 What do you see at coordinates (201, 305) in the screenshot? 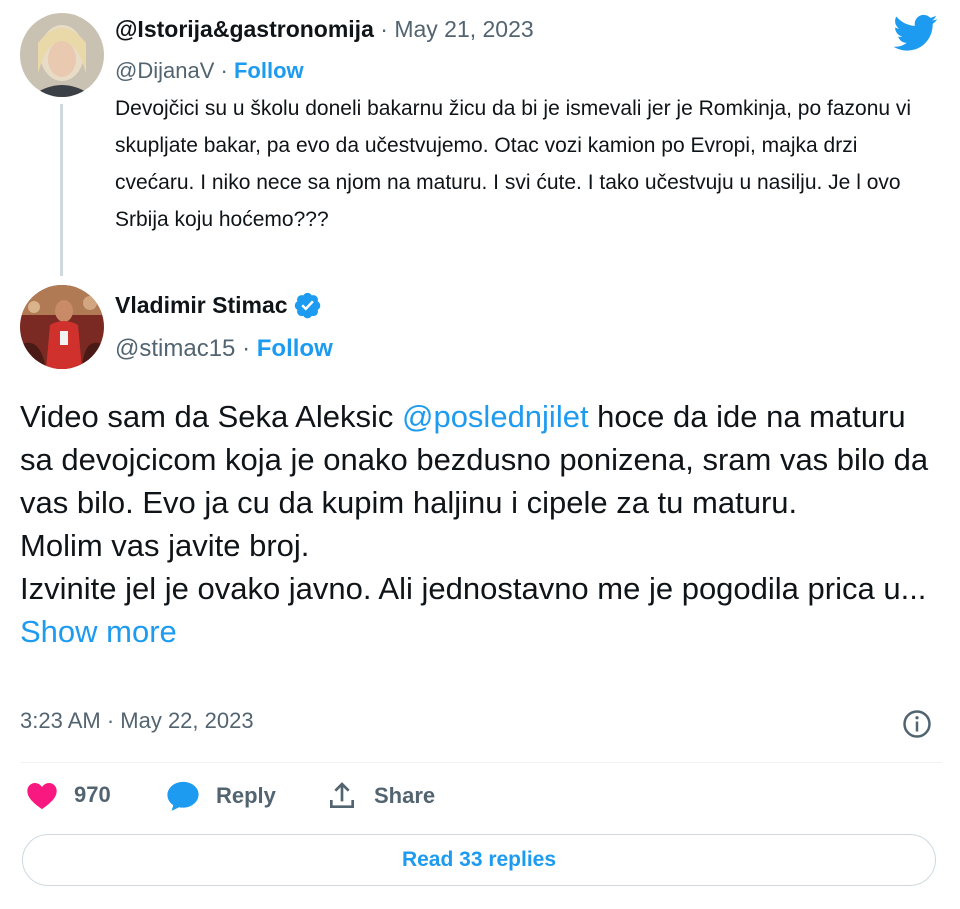
I see `main-author-name: Vladimir Stimac` at bounding box center [201, 305].